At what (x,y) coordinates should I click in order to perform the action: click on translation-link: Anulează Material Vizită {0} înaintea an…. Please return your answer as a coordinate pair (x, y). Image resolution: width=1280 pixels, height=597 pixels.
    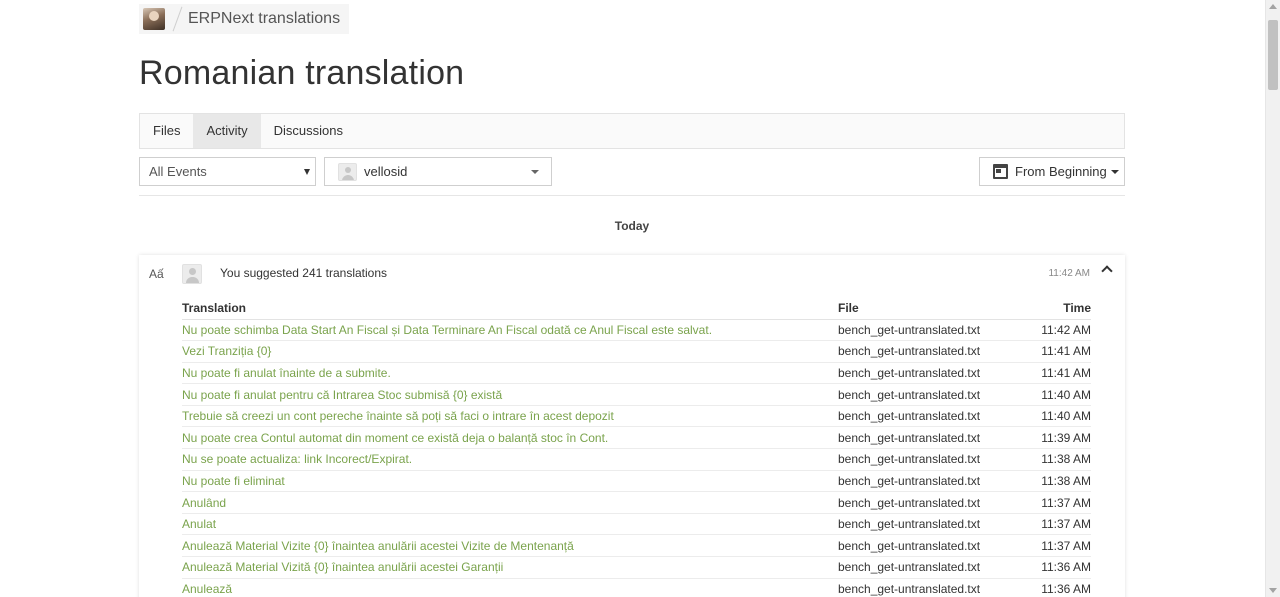
    Looking at the image, I should click on (342, 567).